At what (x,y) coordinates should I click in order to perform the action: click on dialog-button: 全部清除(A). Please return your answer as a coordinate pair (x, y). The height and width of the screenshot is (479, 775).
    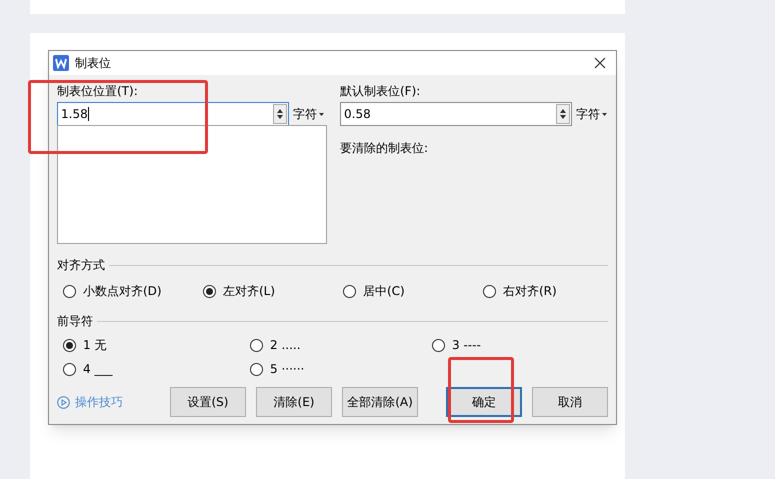
    Looking at the image, I should click on (380, 402).